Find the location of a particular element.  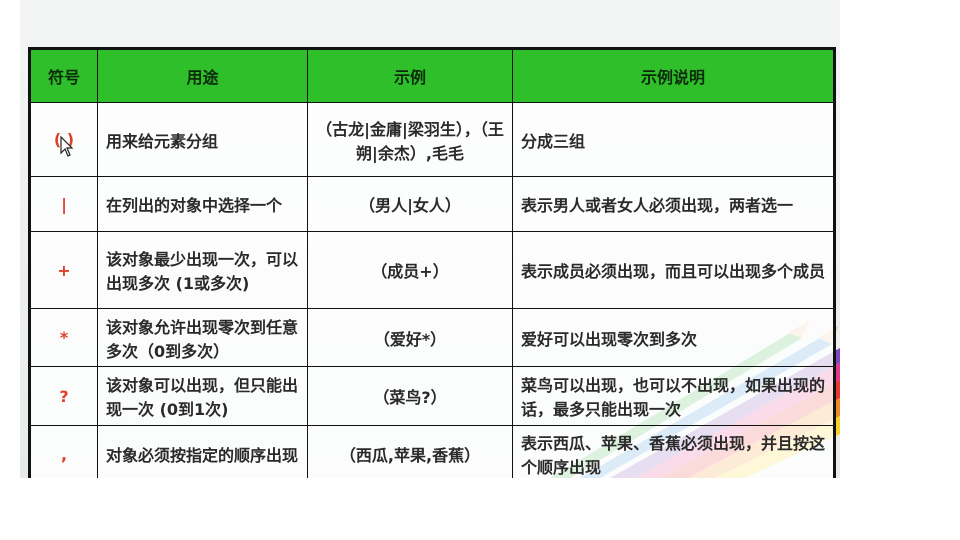

table-row: ( ) 用来给元素分组 （古龙|金庸|梁羽生），（王朔|余杰）,毛毛 分成三组 is located at coordinates (432, 139).